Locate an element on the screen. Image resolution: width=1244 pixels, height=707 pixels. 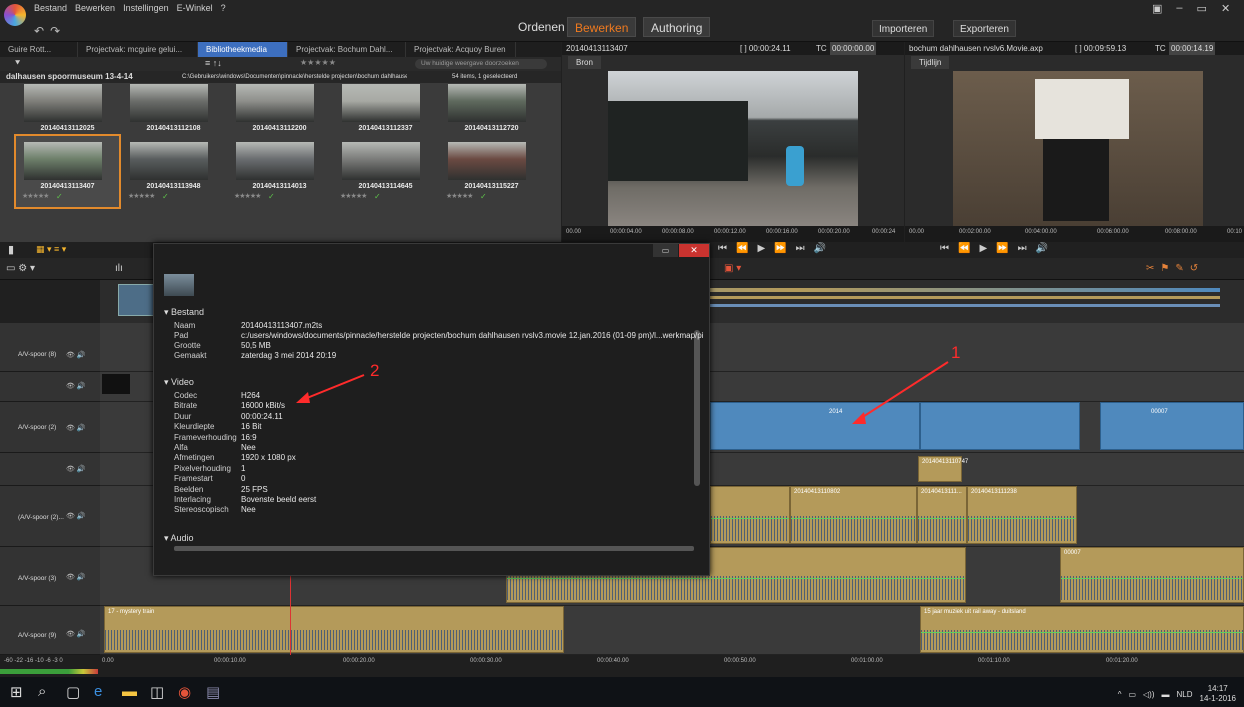
section-bestand: ▾ Bestand is located at coordinates (184, 312).